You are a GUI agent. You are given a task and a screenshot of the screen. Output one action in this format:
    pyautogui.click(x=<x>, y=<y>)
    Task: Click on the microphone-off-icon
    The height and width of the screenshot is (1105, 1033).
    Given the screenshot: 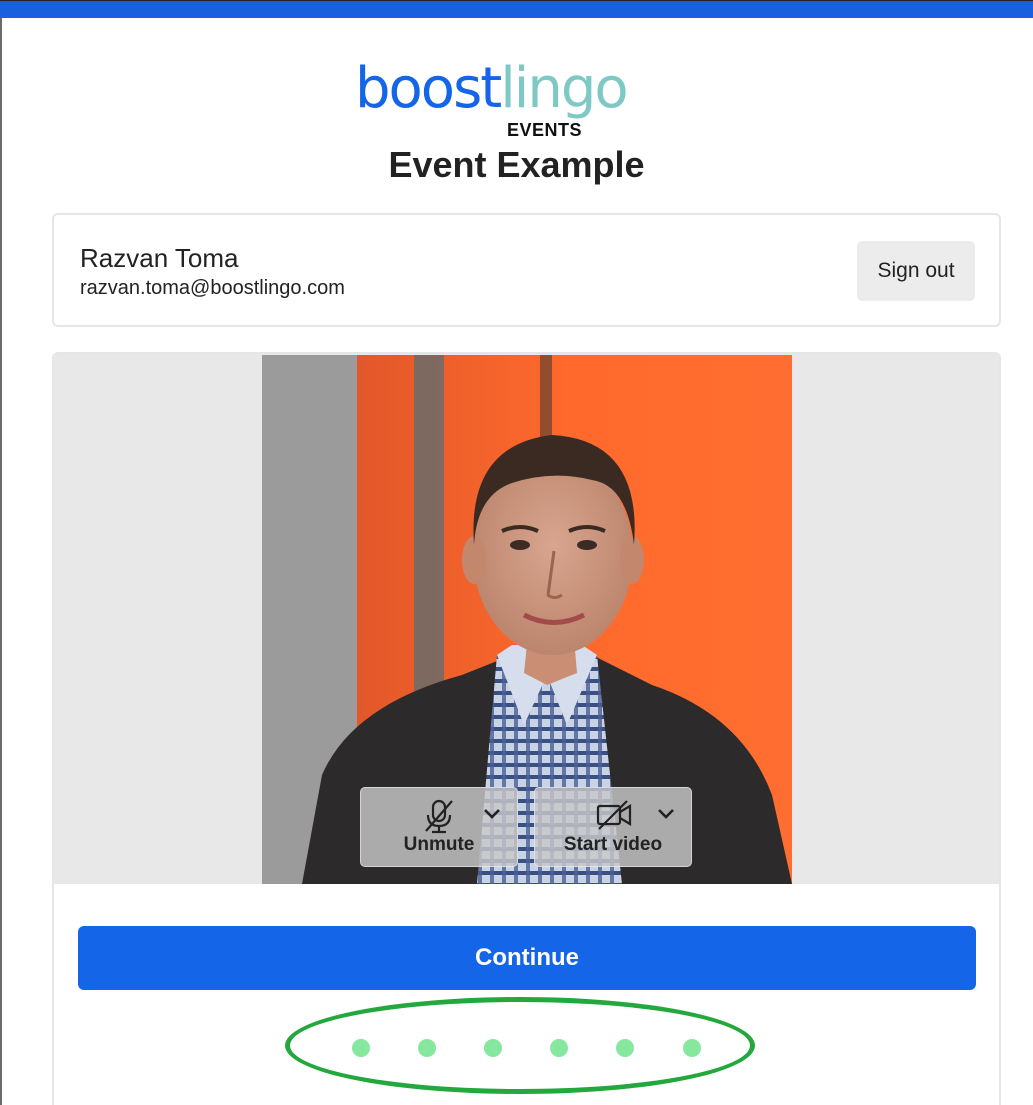 What is the action you would take?
    pyautogui.click(x=439, y=816)
    